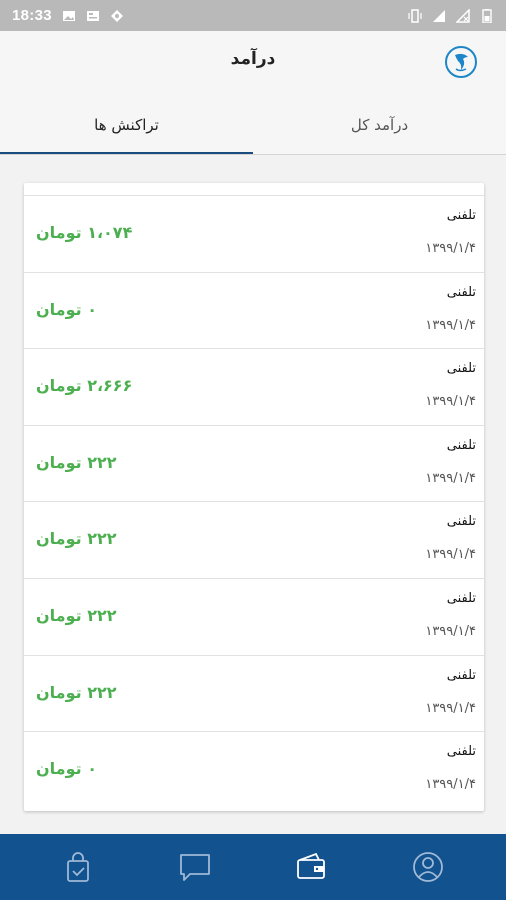 This screenshot has height=900, width=506. Describe the element at coordinates (415, 15) in the screenshot. I see `vibrate-icon` at that location.